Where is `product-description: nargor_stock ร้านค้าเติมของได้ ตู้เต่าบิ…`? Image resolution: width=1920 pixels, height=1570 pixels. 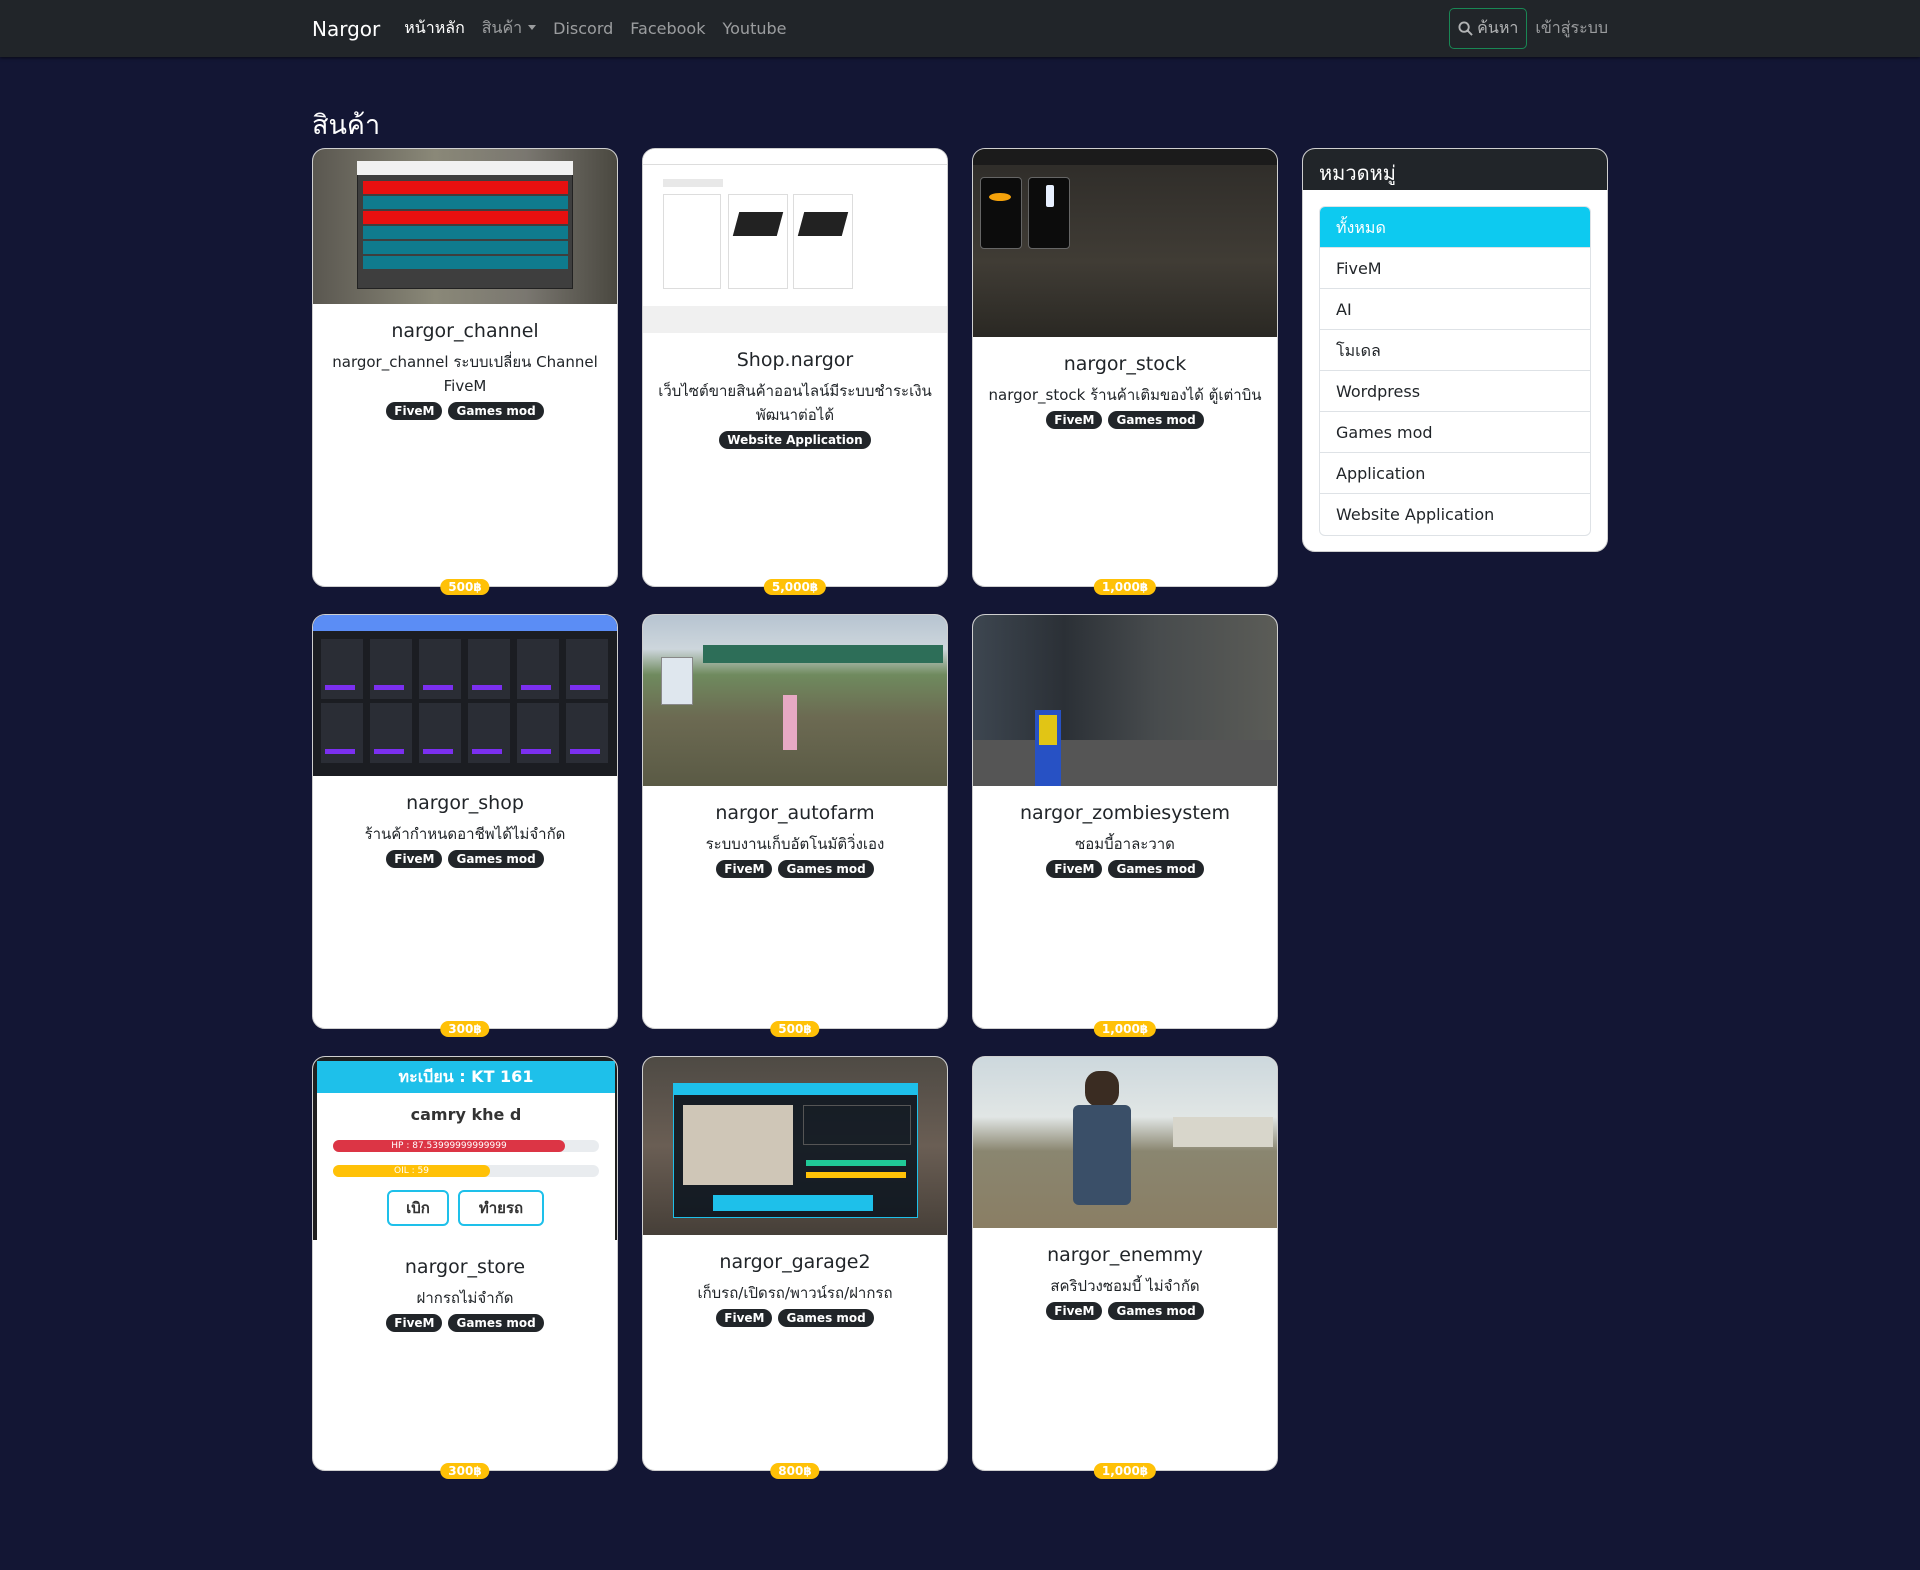 product-description: nargor_stock ร้านค้าเติมของได้ ตู้เต่าบิ… is located at coordinates (1125, 395).